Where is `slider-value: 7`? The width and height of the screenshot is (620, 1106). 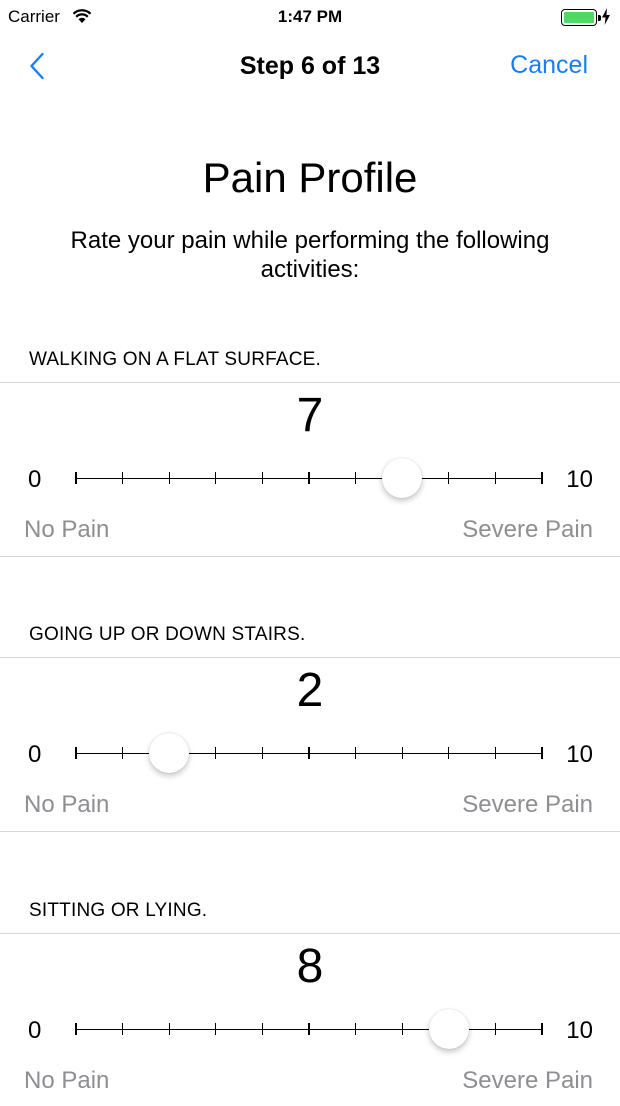 slider-value: 7 is located at coordinates (310, 415).